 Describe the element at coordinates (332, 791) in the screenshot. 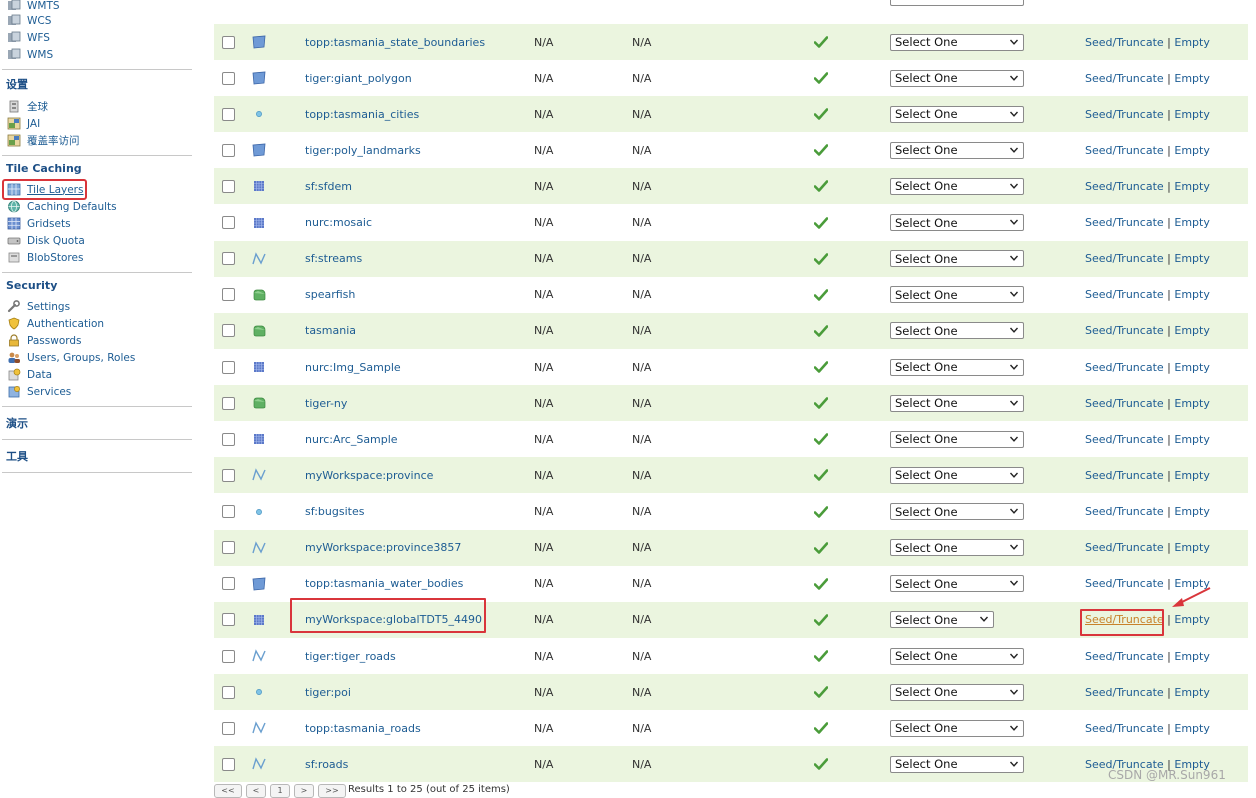

I see `pager-last-button: >>` at that location.